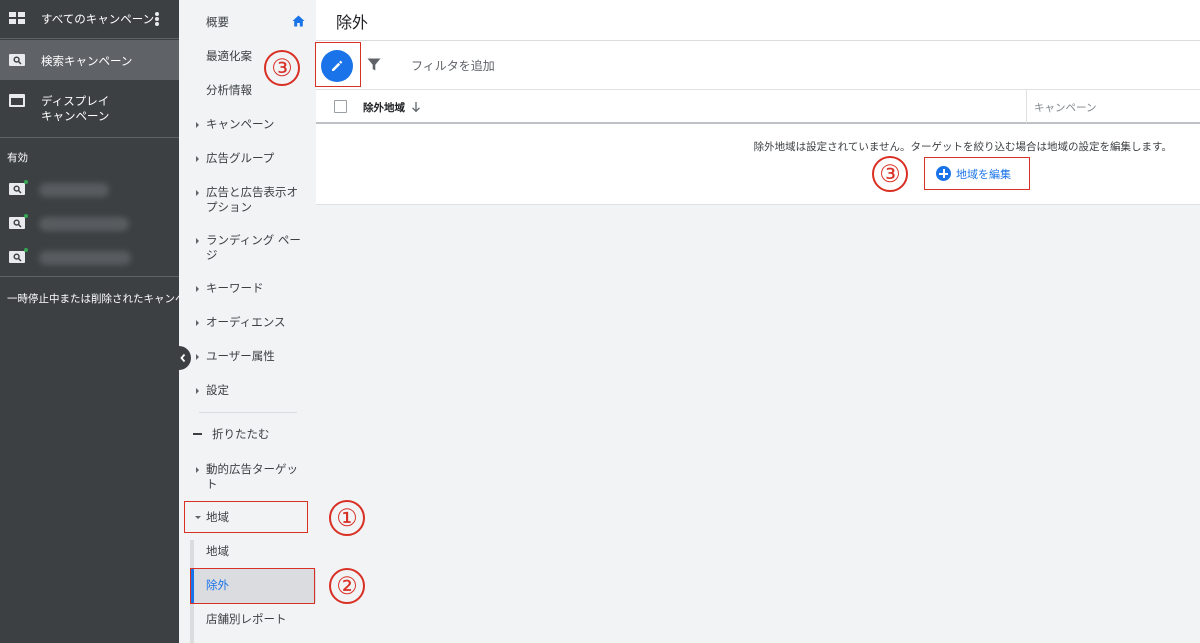 The height and width of the screenshot is (643, 1200). I want to click on nav-item-label: ユーザー属性, so click(240, 356).